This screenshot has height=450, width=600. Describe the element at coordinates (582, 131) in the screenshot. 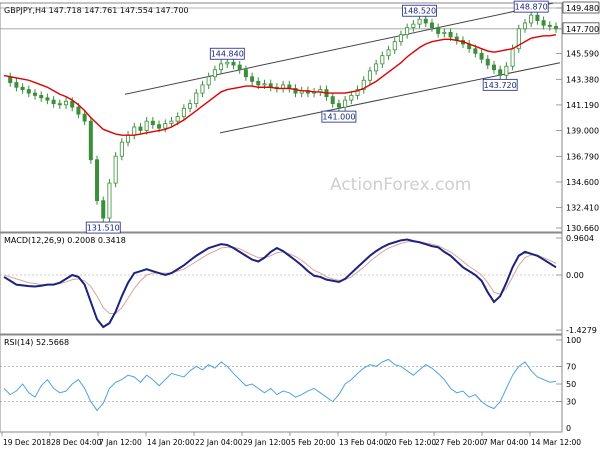

I see `price-tick-label: 139.000` at that location.